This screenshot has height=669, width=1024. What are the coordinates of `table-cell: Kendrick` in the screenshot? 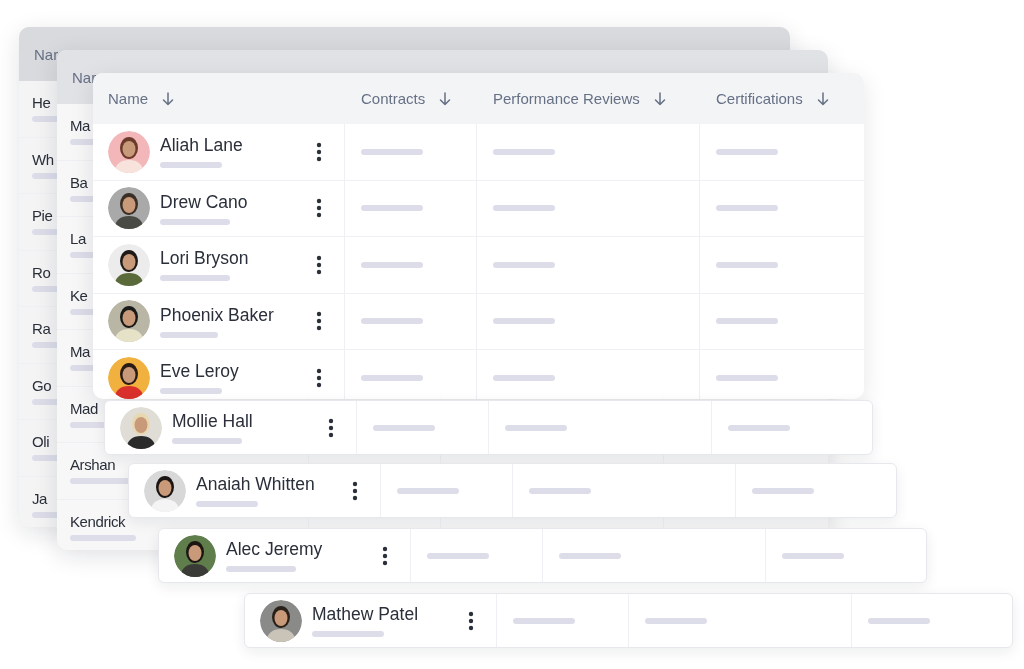 It's located at (98, 521).